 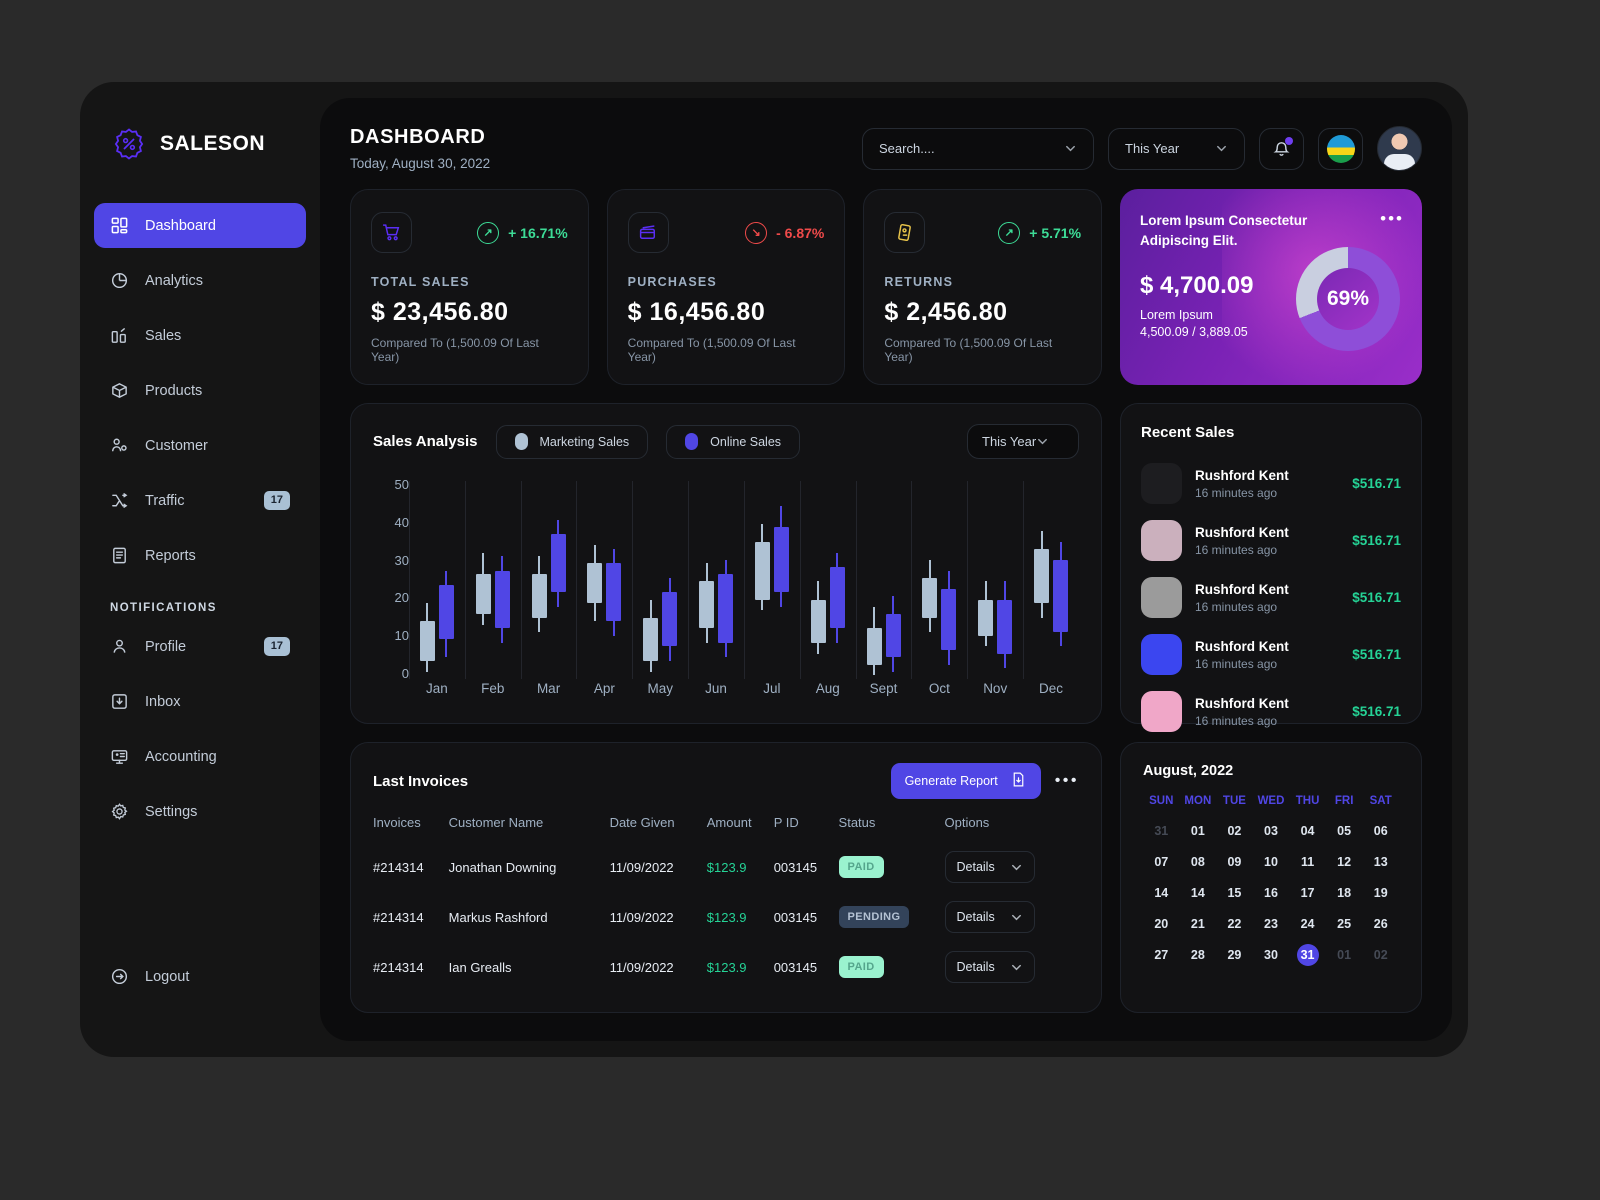 I want to click on cell-amount: $123.9, so click(x=726, y=917).